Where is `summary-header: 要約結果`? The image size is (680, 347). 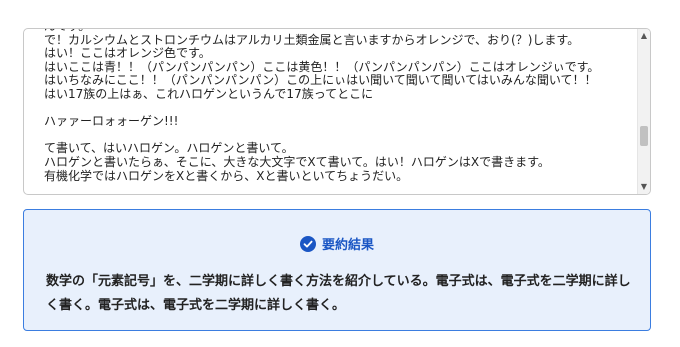 summary-header: 要約結果 is located at coordinates (337, 243).